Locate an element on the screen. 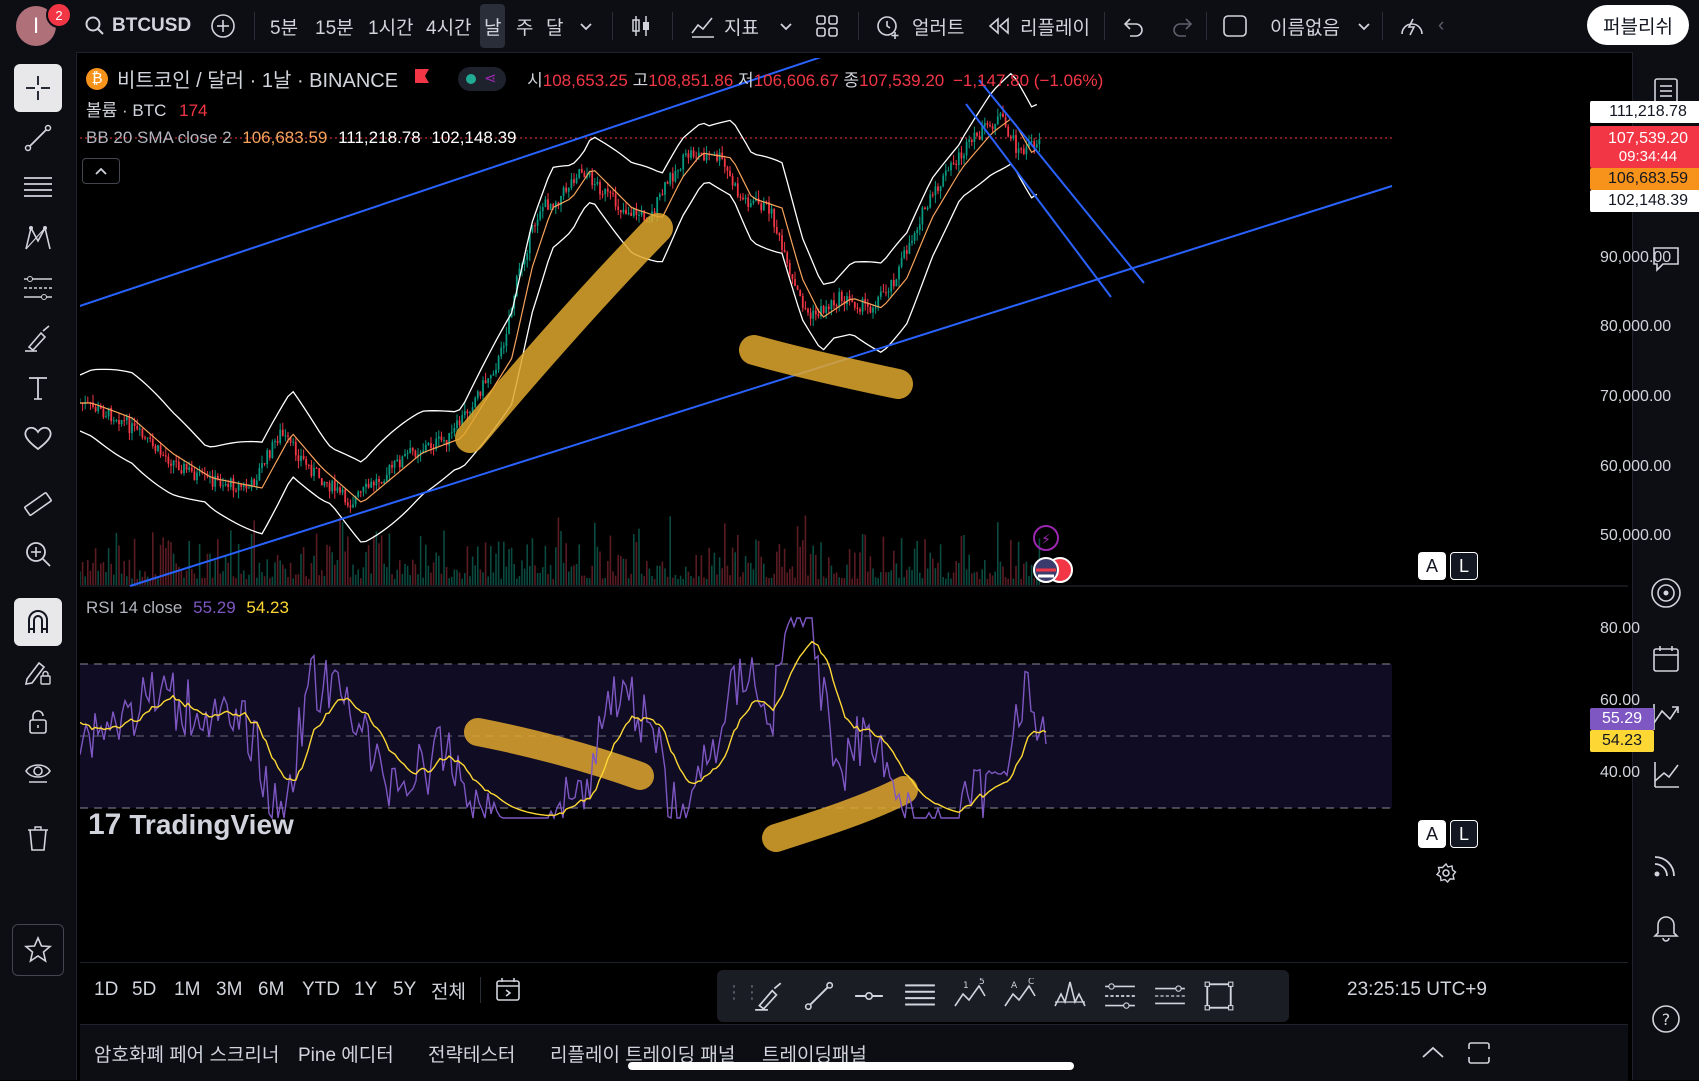 Image resolution: width=1699 pixels, height=1081 pixels. compare-symbol-button is located at coordinates (223, 26).